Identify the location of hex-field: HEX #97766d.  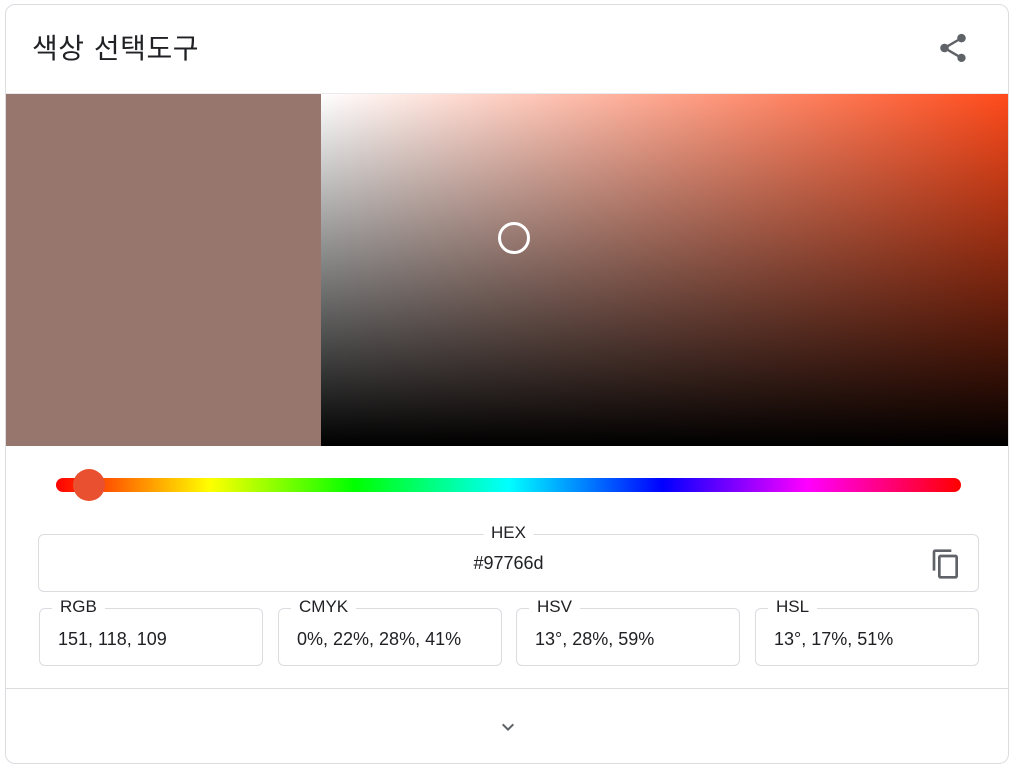
(508, 557).